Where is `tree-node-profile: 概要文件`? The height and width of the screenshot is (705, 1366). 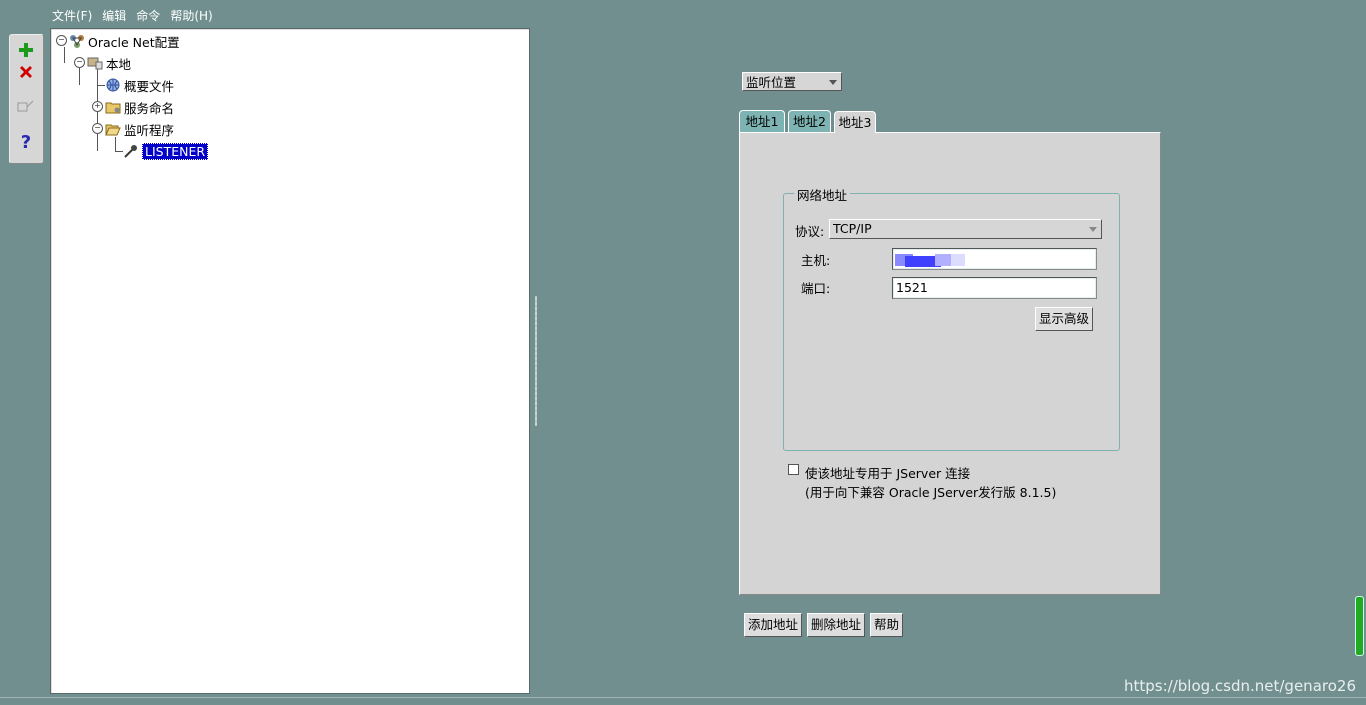
tree-node-profile: 概要文件 is located at coordinates (139, 85).